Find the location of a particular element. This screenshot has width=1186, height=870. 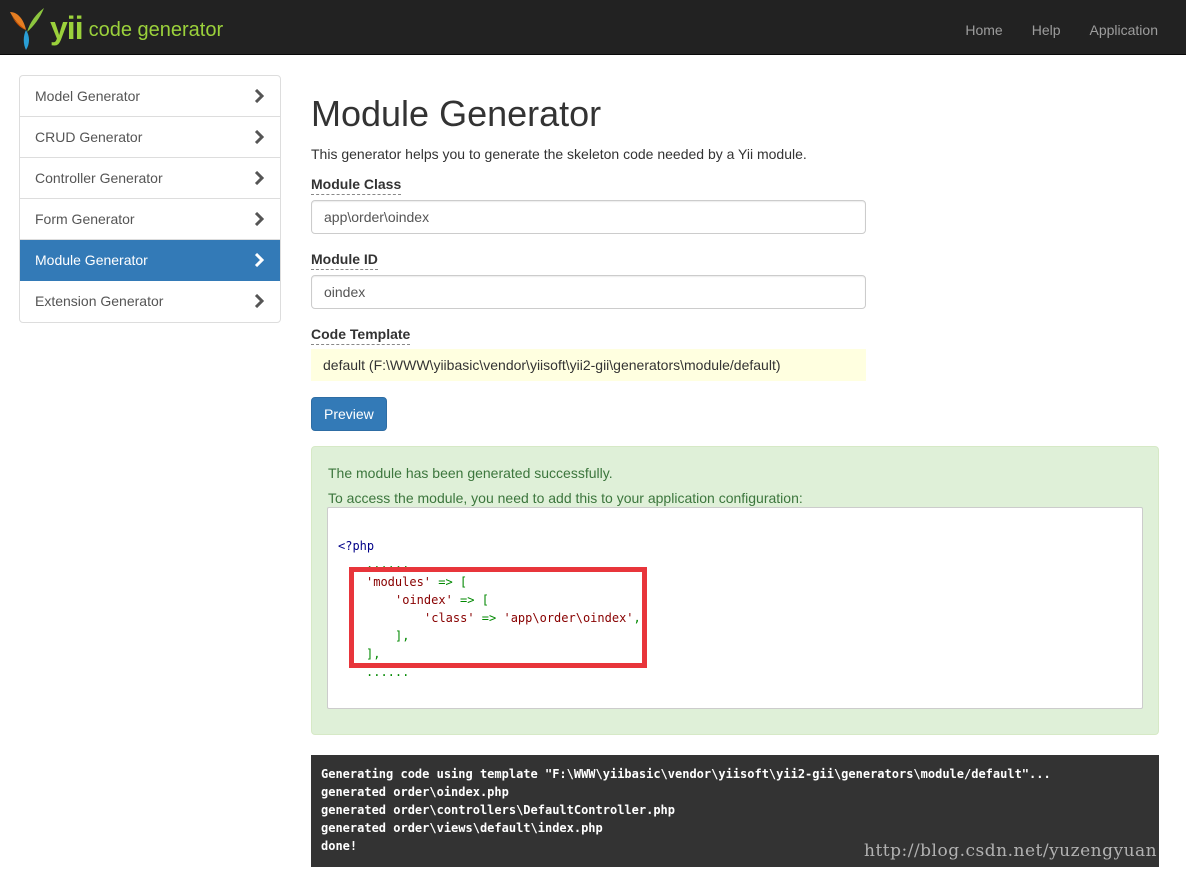

highlight-box is located at coordinates (498, 617).